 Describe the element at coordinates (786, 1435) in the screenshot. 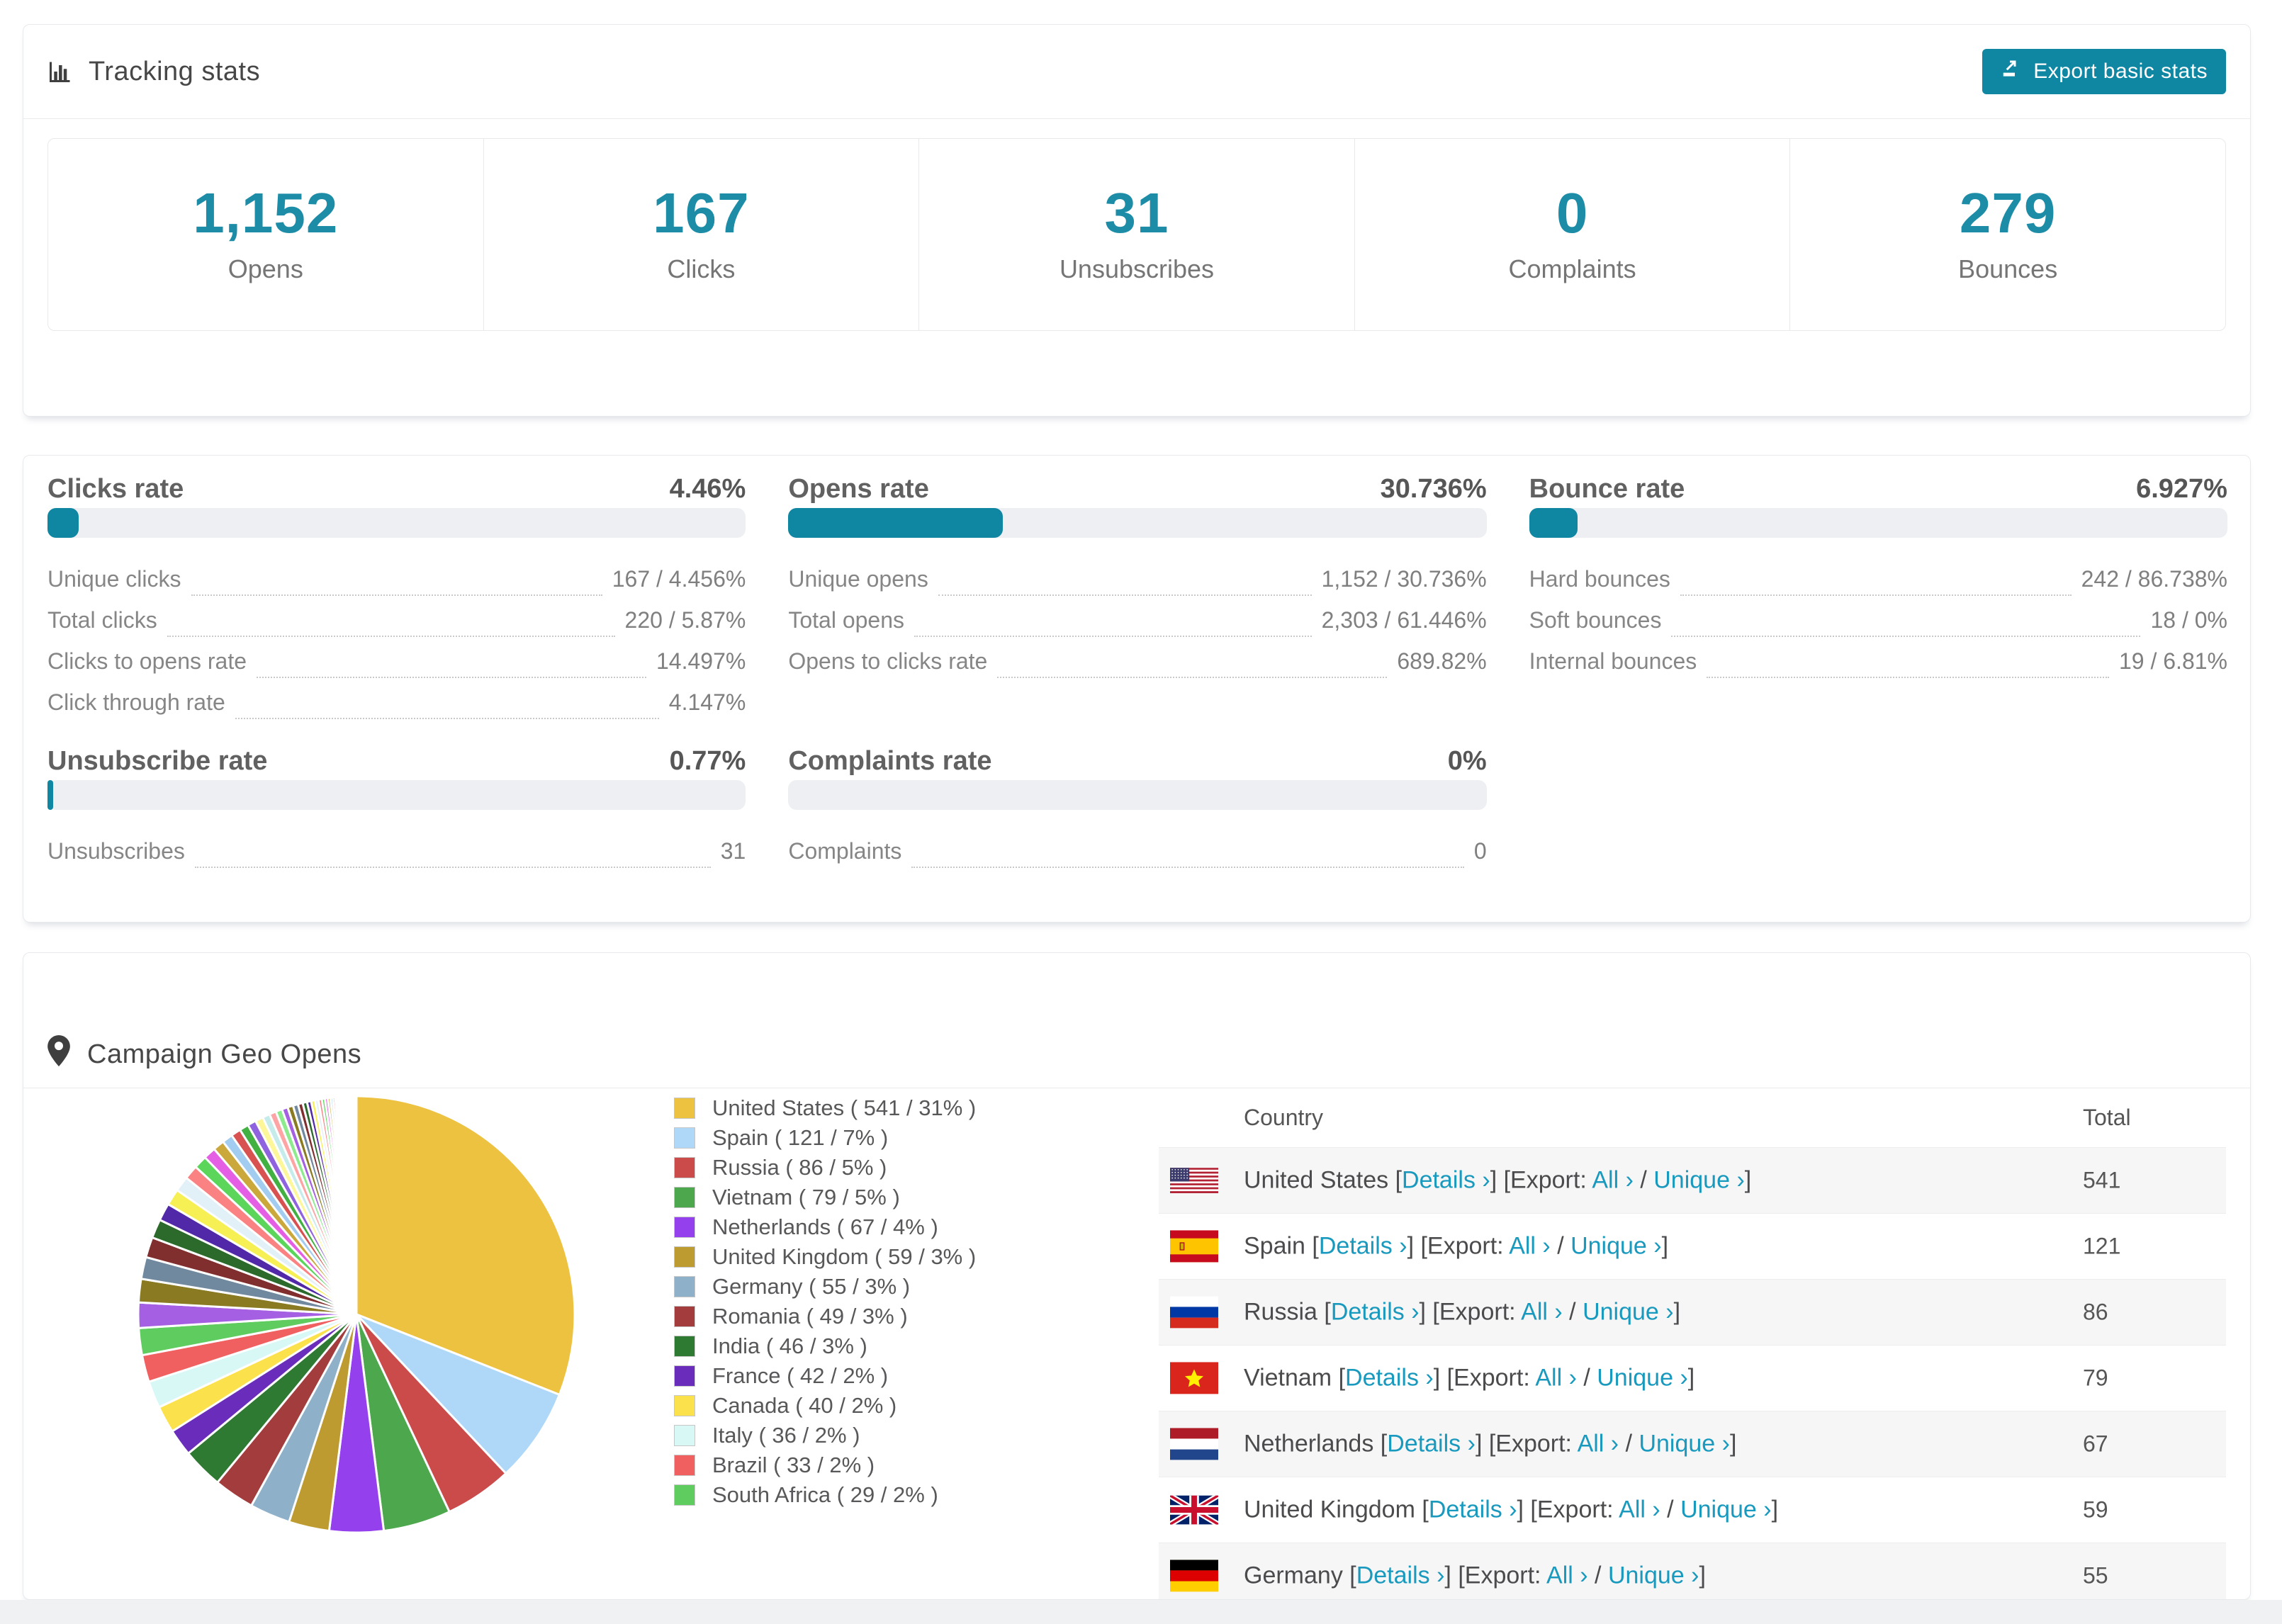

I see `legend-label: Italy ( 36 / 2% )` at that location.